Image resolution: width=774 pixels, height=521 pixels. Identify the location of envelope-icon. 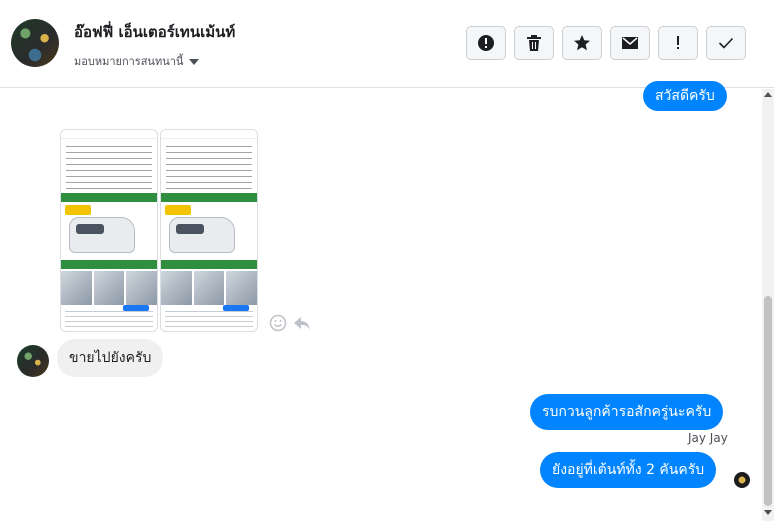
(630, 43).